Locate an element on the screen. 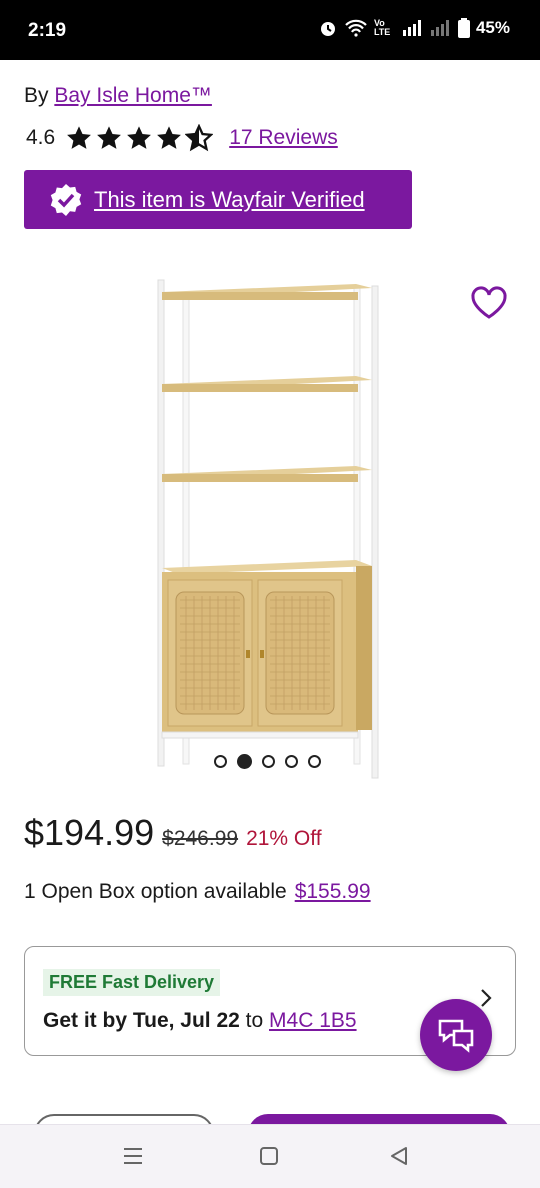  star-rating is located at coordinates (139, 138).